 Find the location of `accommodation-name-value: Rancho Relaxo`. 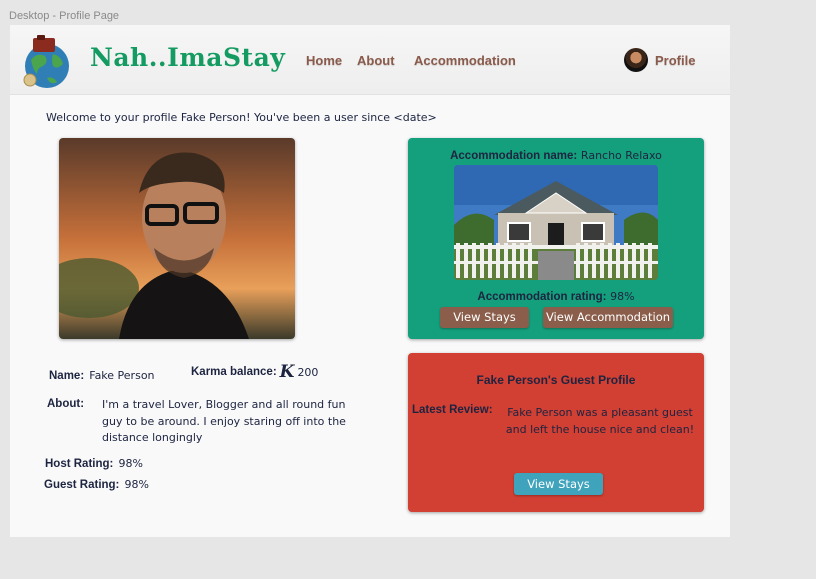

accommodation-name-value: Rancho Relaxo is located at coordinates (621, 155).